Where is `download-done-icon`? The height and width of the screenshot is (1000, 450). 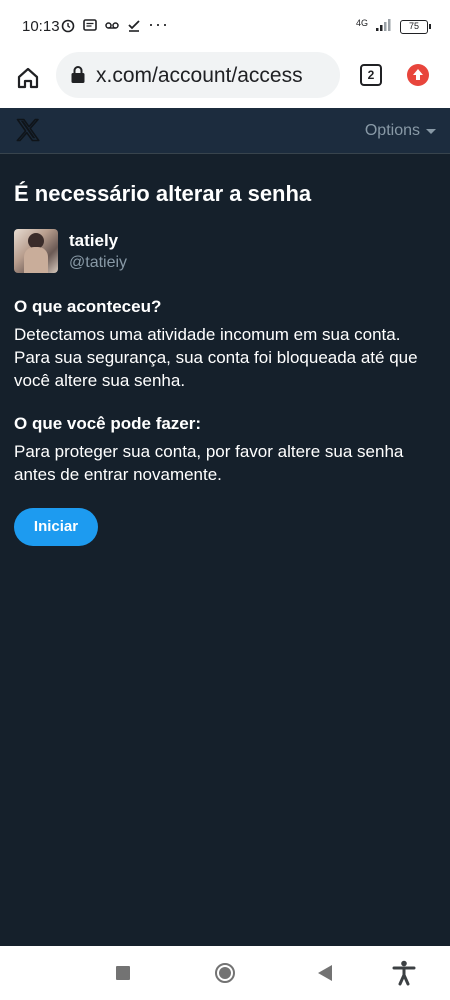
download-done-icon is located at coordinates (134, 25).